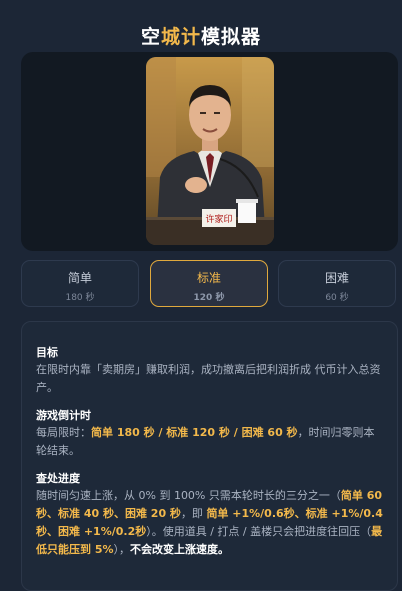  I want to click on progress-text-3: ，即, so click(193, 513).